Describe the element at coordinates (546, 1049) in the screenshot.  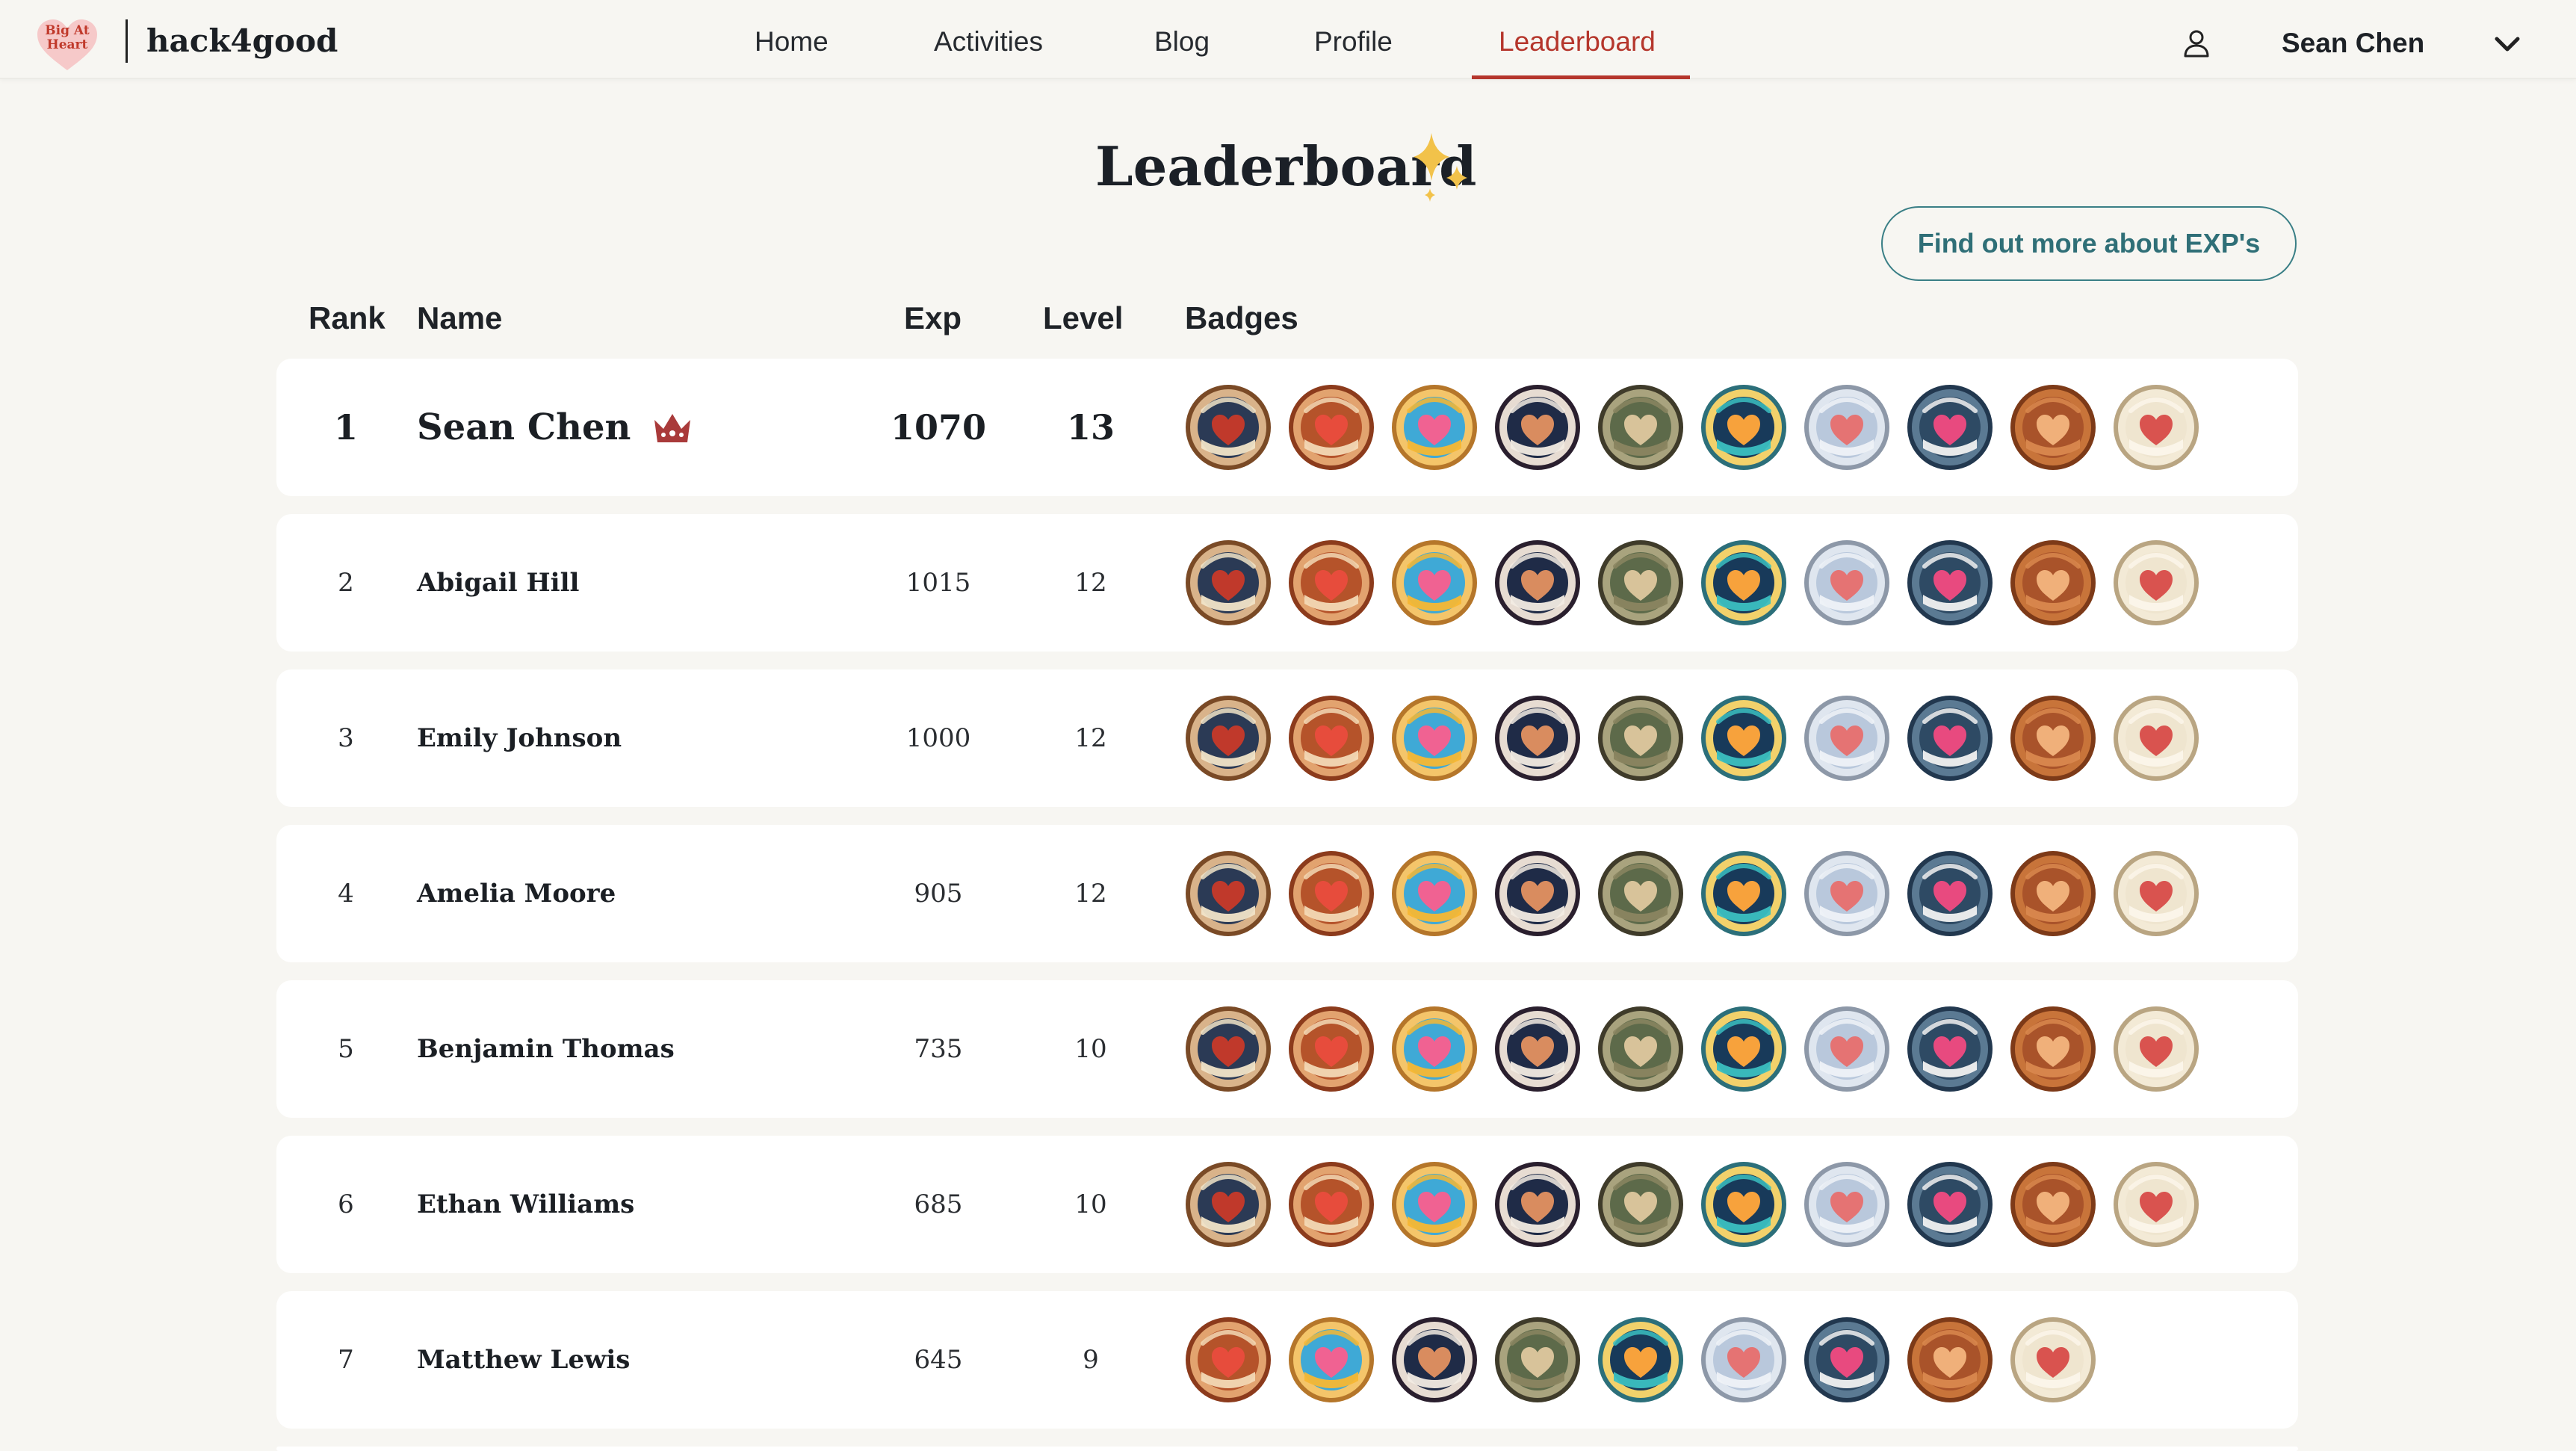
I see `name-cell: Benjamin Thomas` at that location.